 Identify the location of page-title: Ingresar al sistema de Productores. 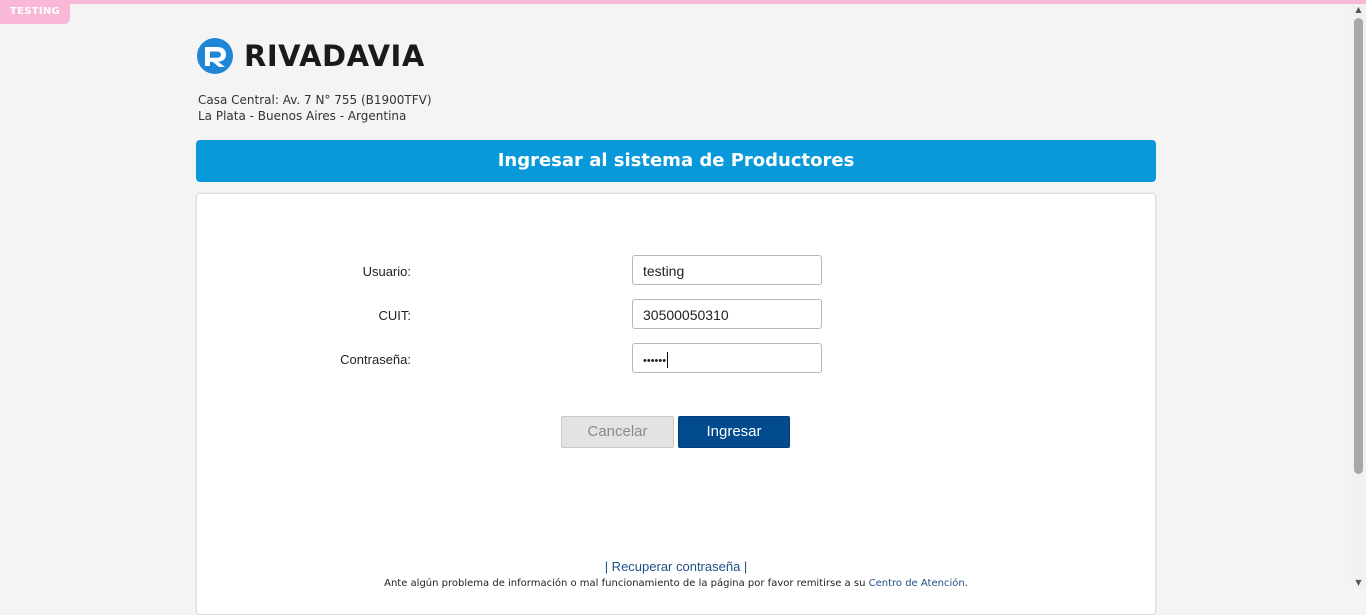
(676, 161).